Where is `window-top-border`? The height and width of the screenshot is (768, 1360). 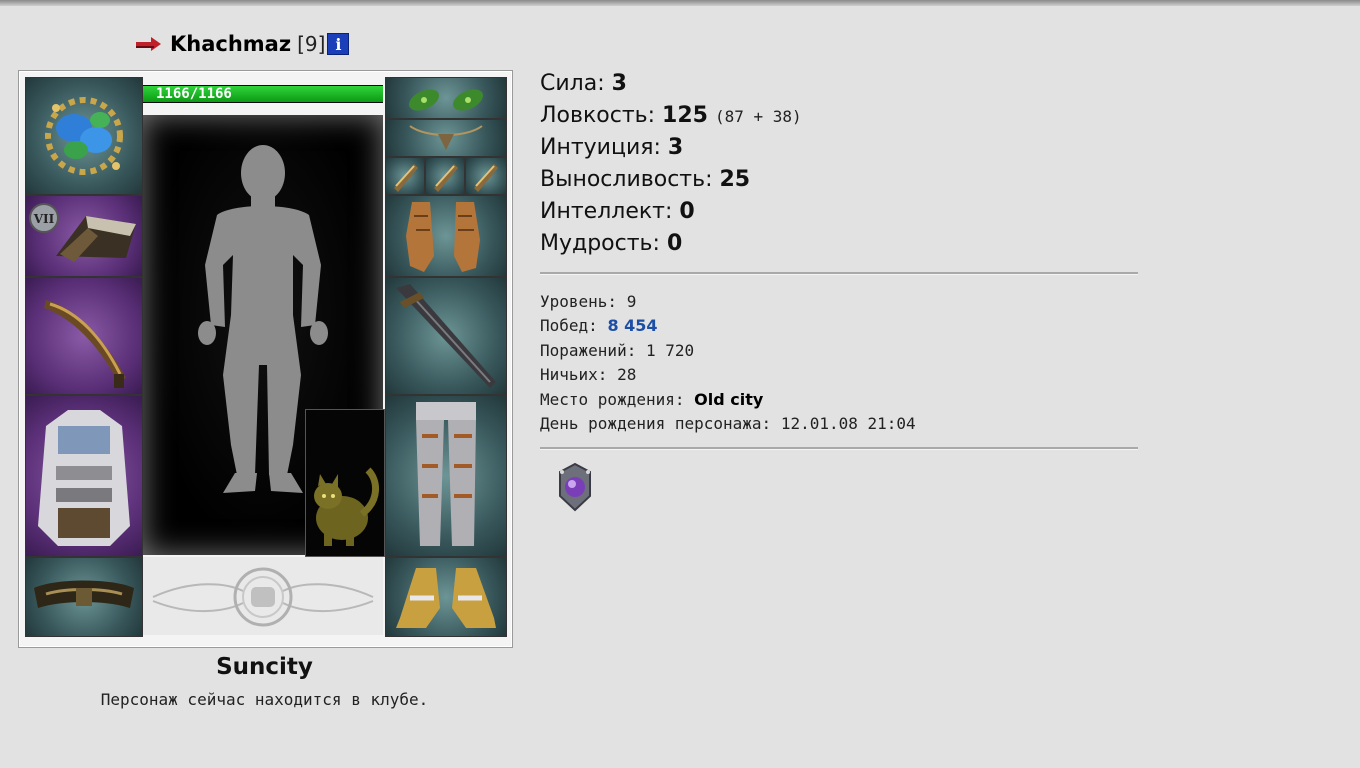
window-top-border is located at coordinates (680, 3).